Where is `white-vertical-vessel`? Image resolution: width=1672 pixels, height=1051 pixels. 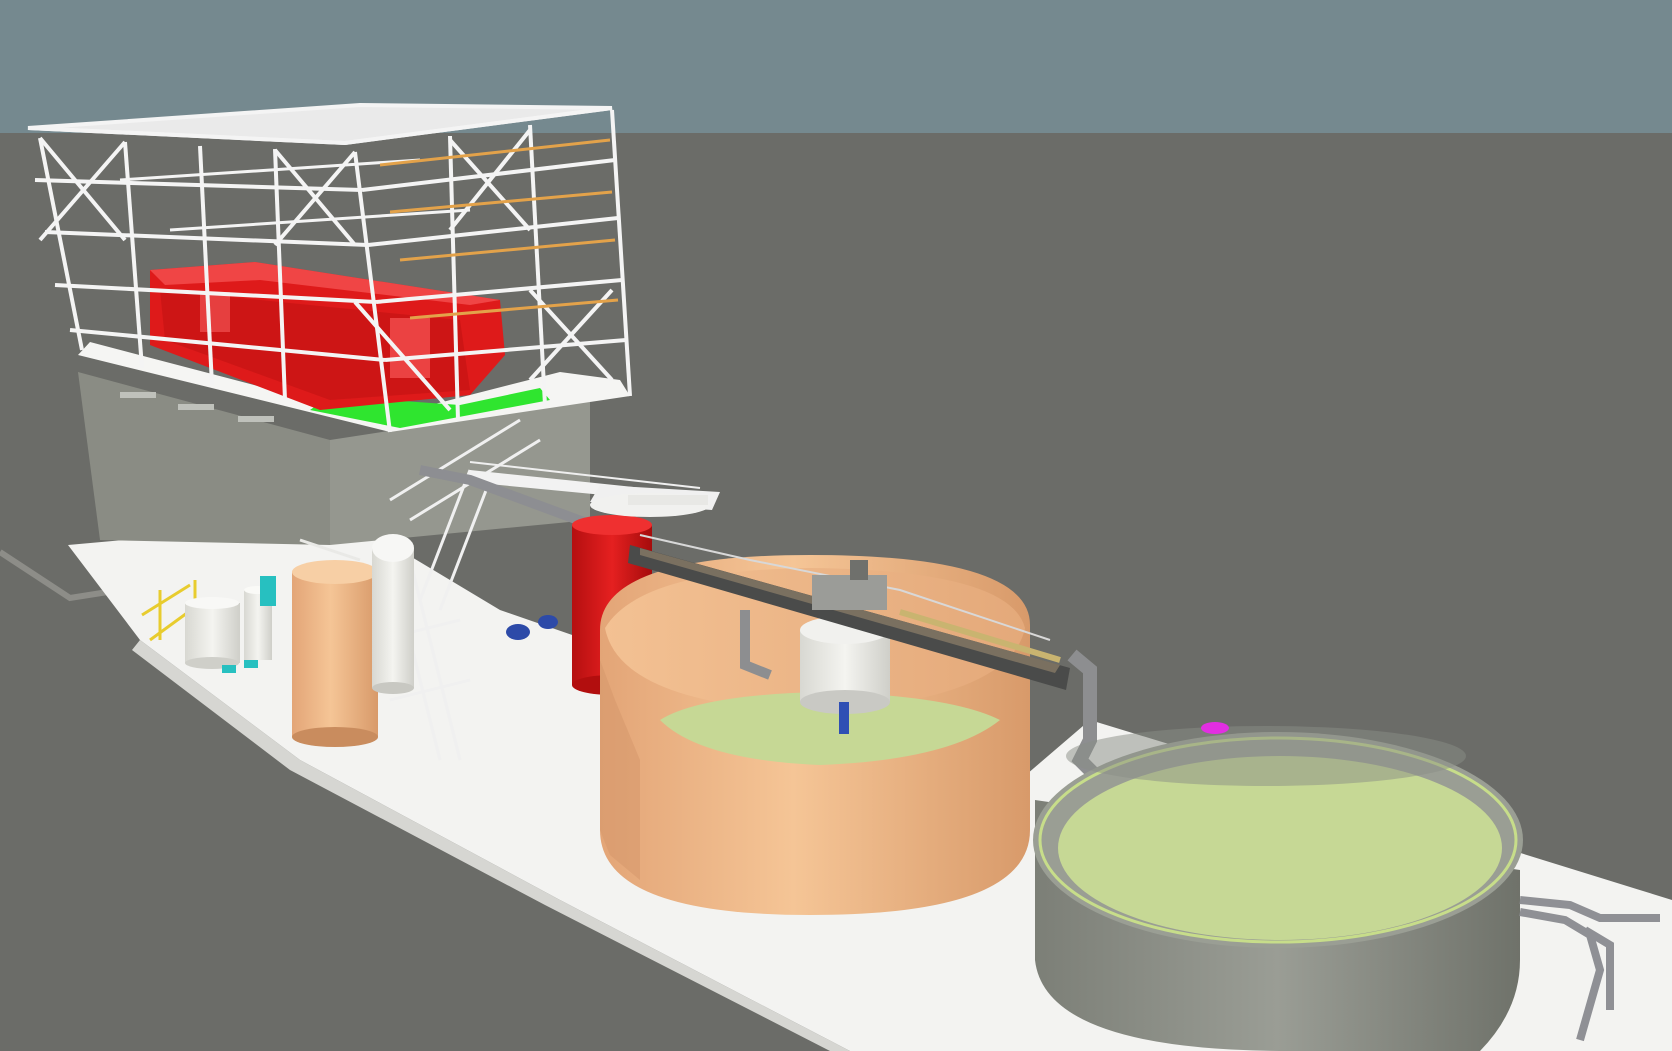
white-vertical-vessel is located at coordinates (393, 614).